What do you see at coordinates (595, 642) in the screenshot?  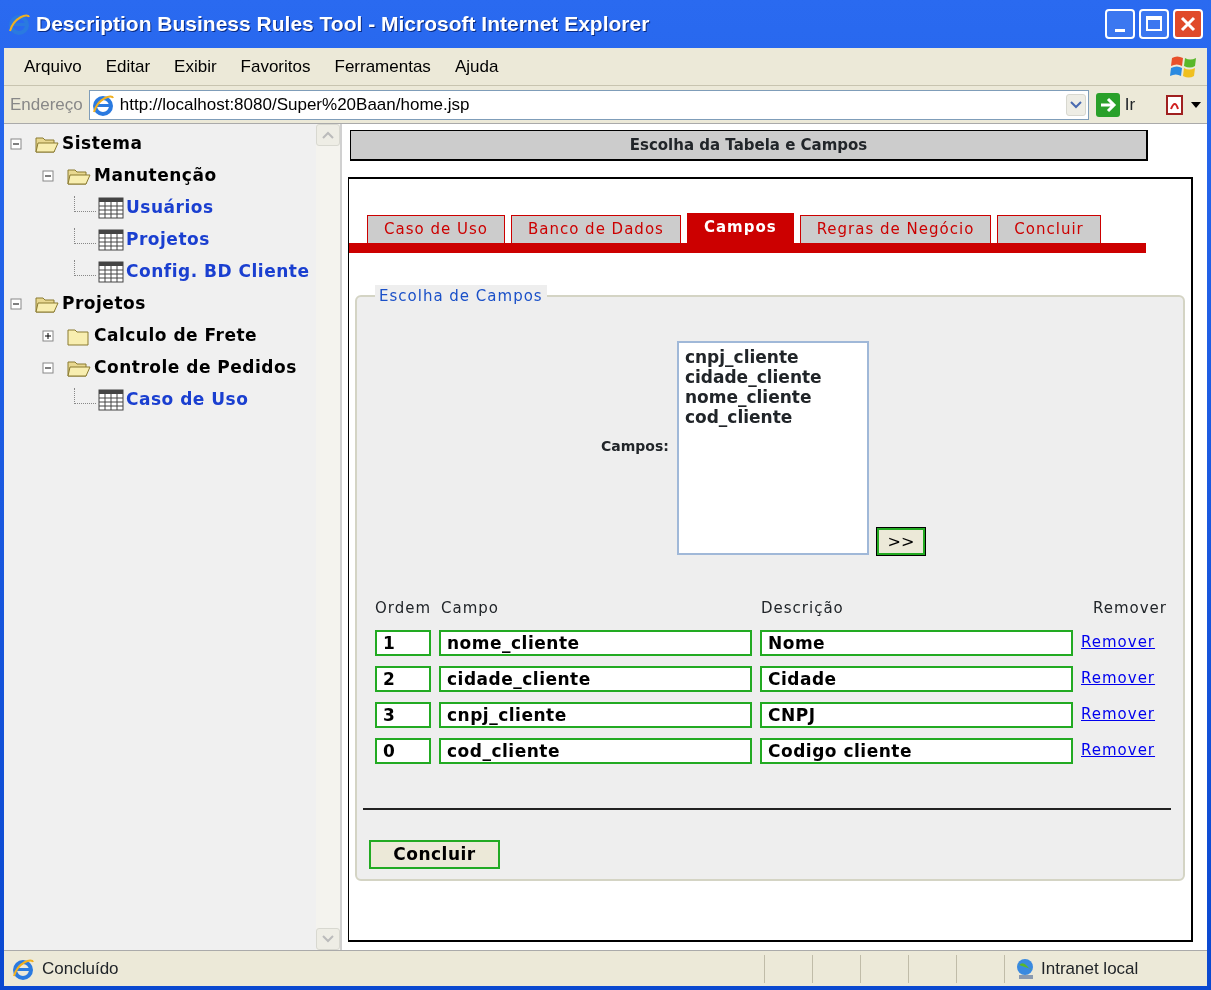 I see `input-field: nome_cliente` at bounding box center [595, 642].